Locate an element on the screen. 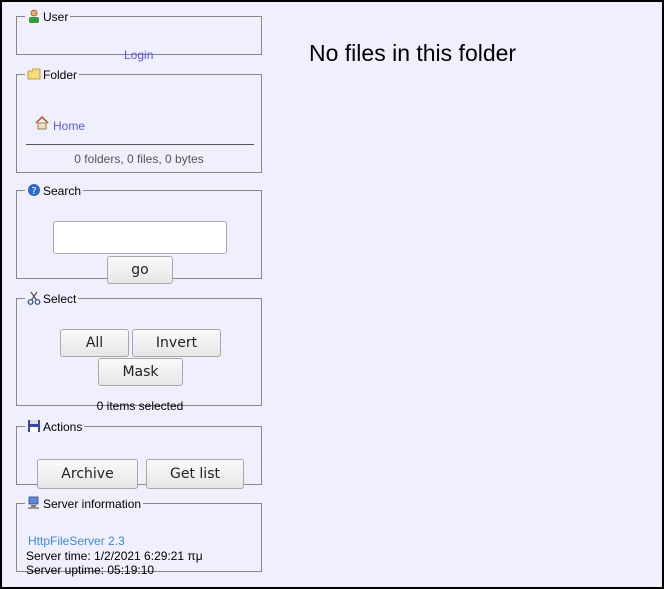 This screenshot has height=589, width=664. server-name-link: HttpFileServer 2.3 is located at coordinates (76, 541).